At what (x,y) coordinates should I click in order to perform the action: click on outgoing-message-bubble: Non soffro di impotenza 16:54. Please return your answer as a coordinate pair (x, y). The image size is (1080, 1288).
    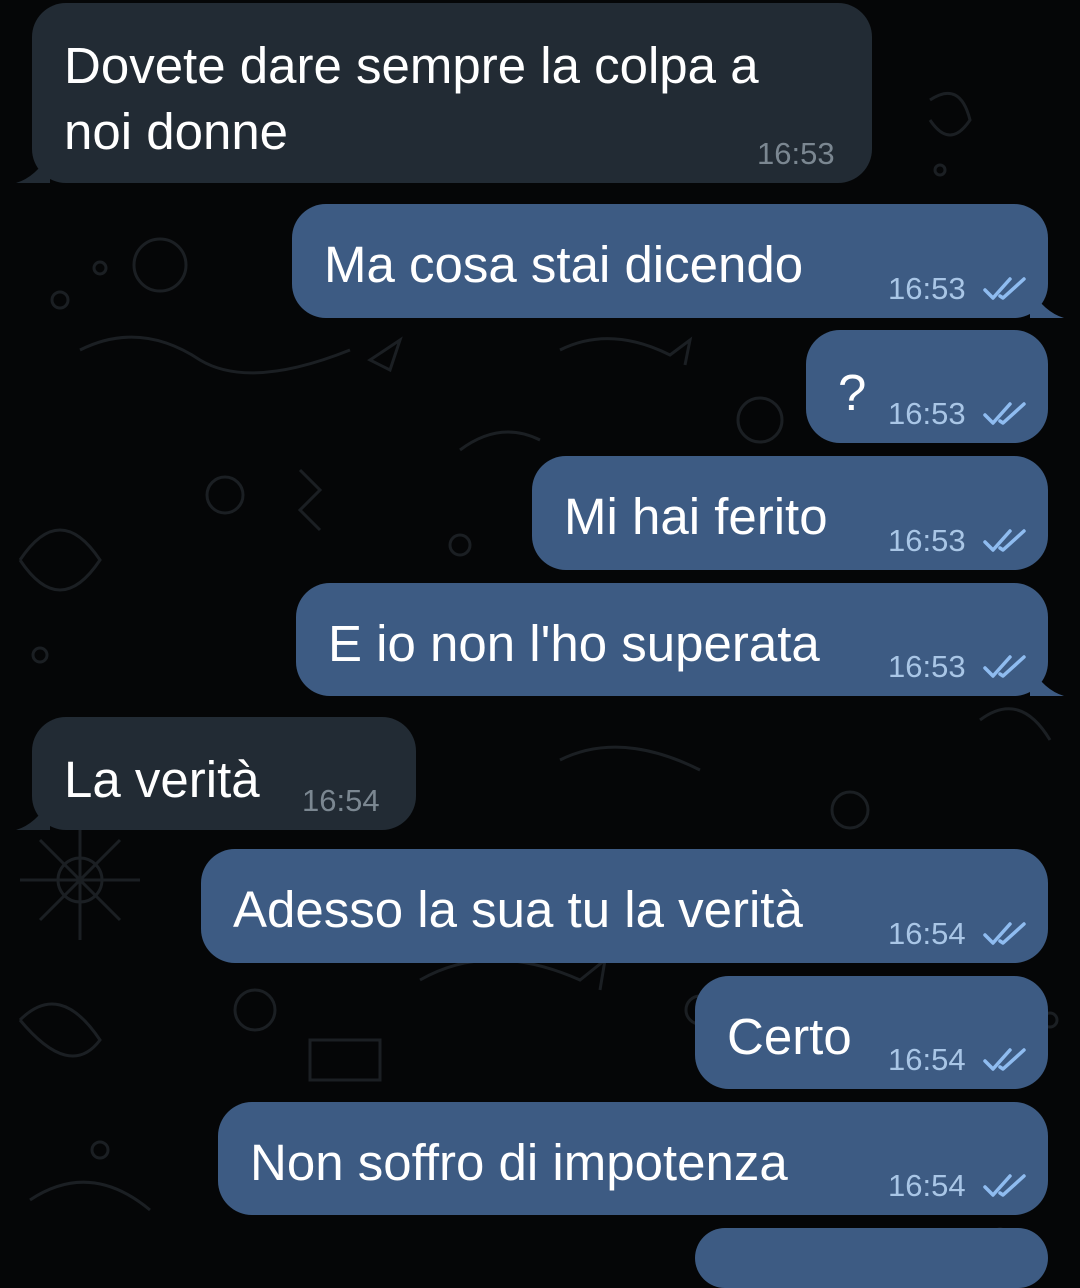
    Looking at the image, I should click on (633, 1158).